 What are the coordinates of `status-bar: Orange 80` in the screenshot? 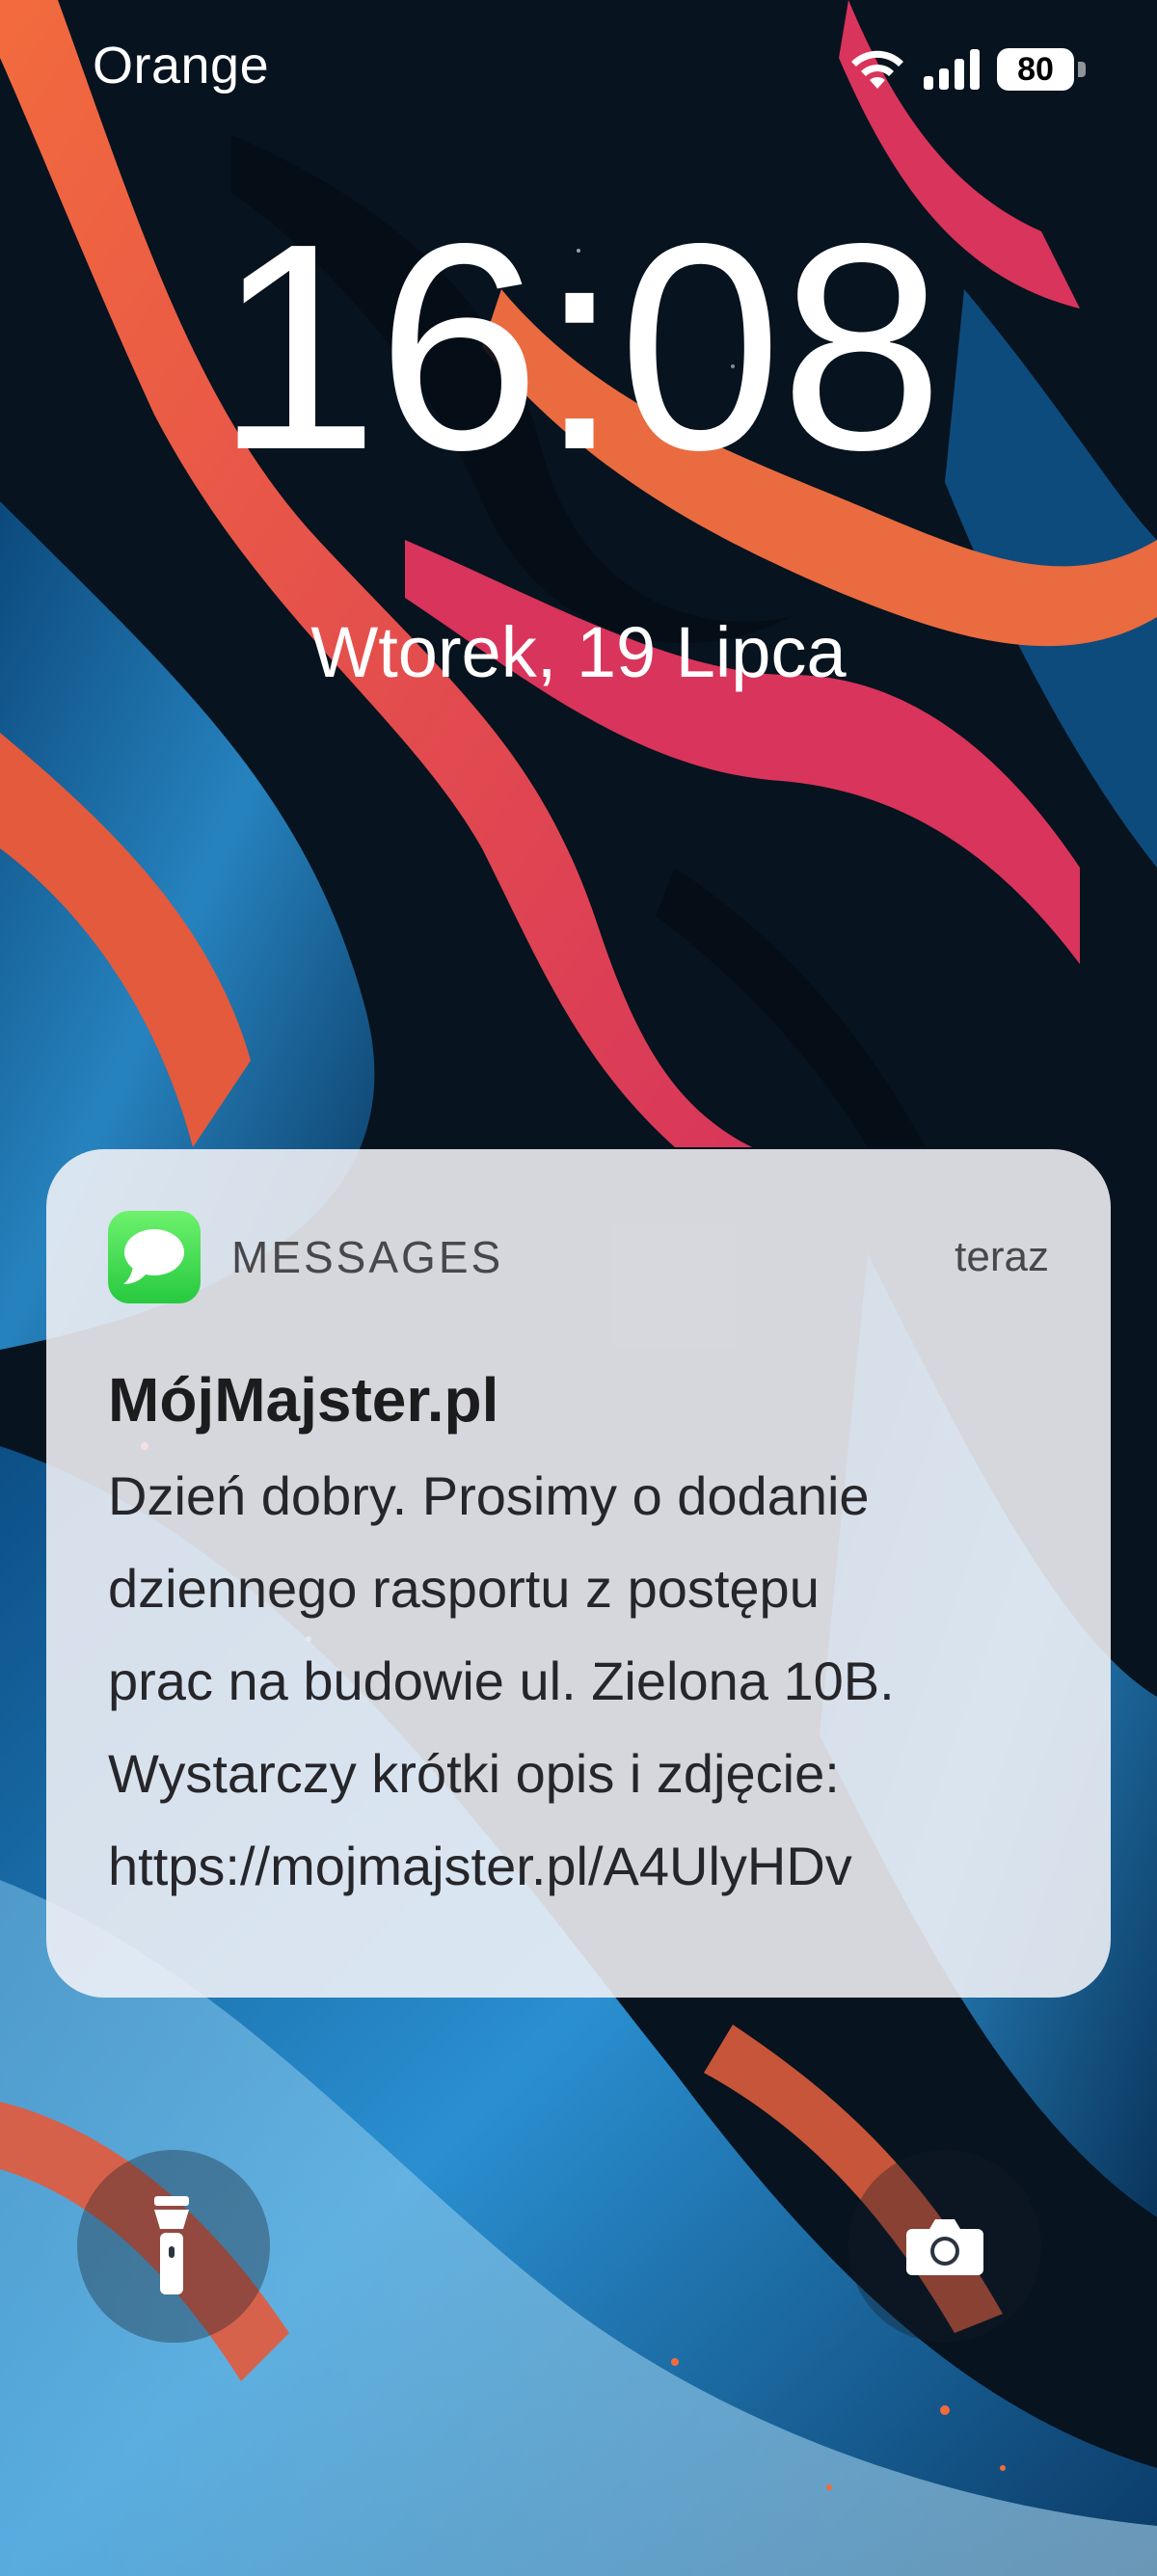 It's located at (578, 68).